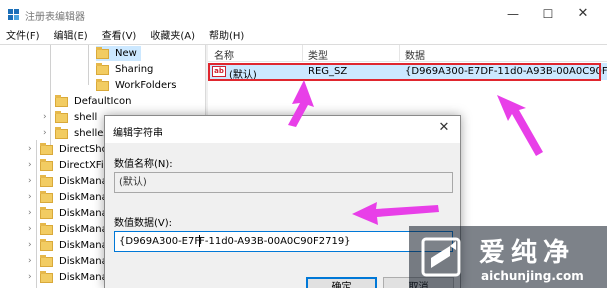 This screenshot has width=607, height=288. Describe the element at coordinates (341, 282) in the screenshot. I see `ok-button: 确定` at that location.